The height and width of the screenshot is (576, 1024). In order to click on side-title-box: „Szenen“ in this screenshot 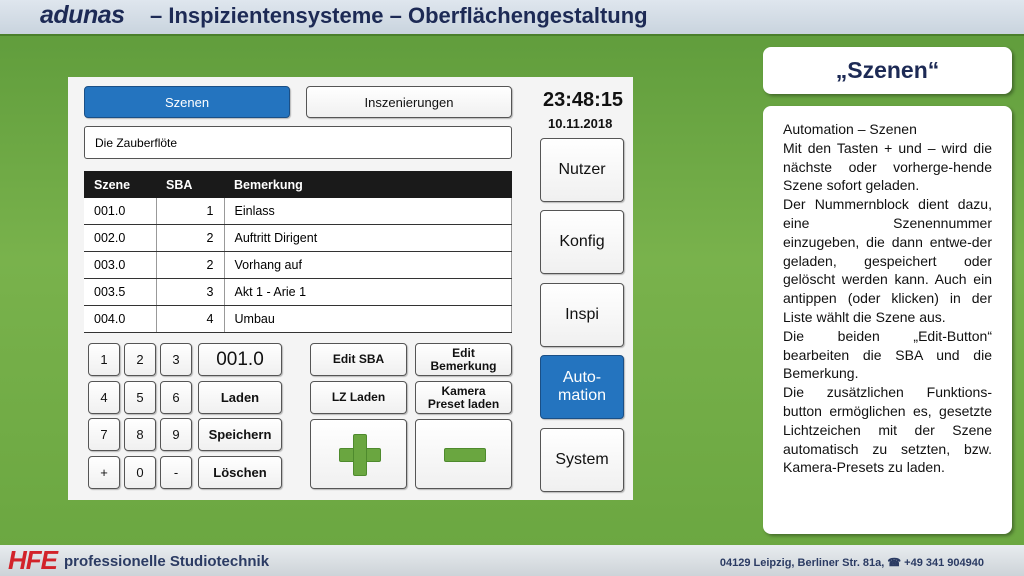, I will do `click(887, 70)`.